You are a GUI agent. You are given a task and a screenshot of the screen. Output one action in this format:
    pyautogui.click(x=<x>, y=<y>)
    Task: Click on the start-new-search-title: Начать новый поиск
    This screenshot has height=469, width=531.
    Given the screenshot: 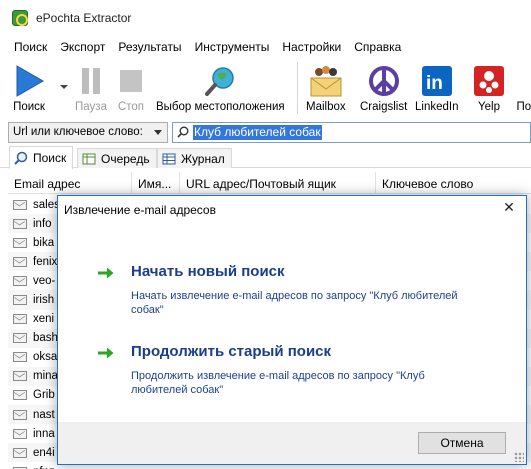 What is the action you would take?
    pyautogui.click(x=208, y=271)
    